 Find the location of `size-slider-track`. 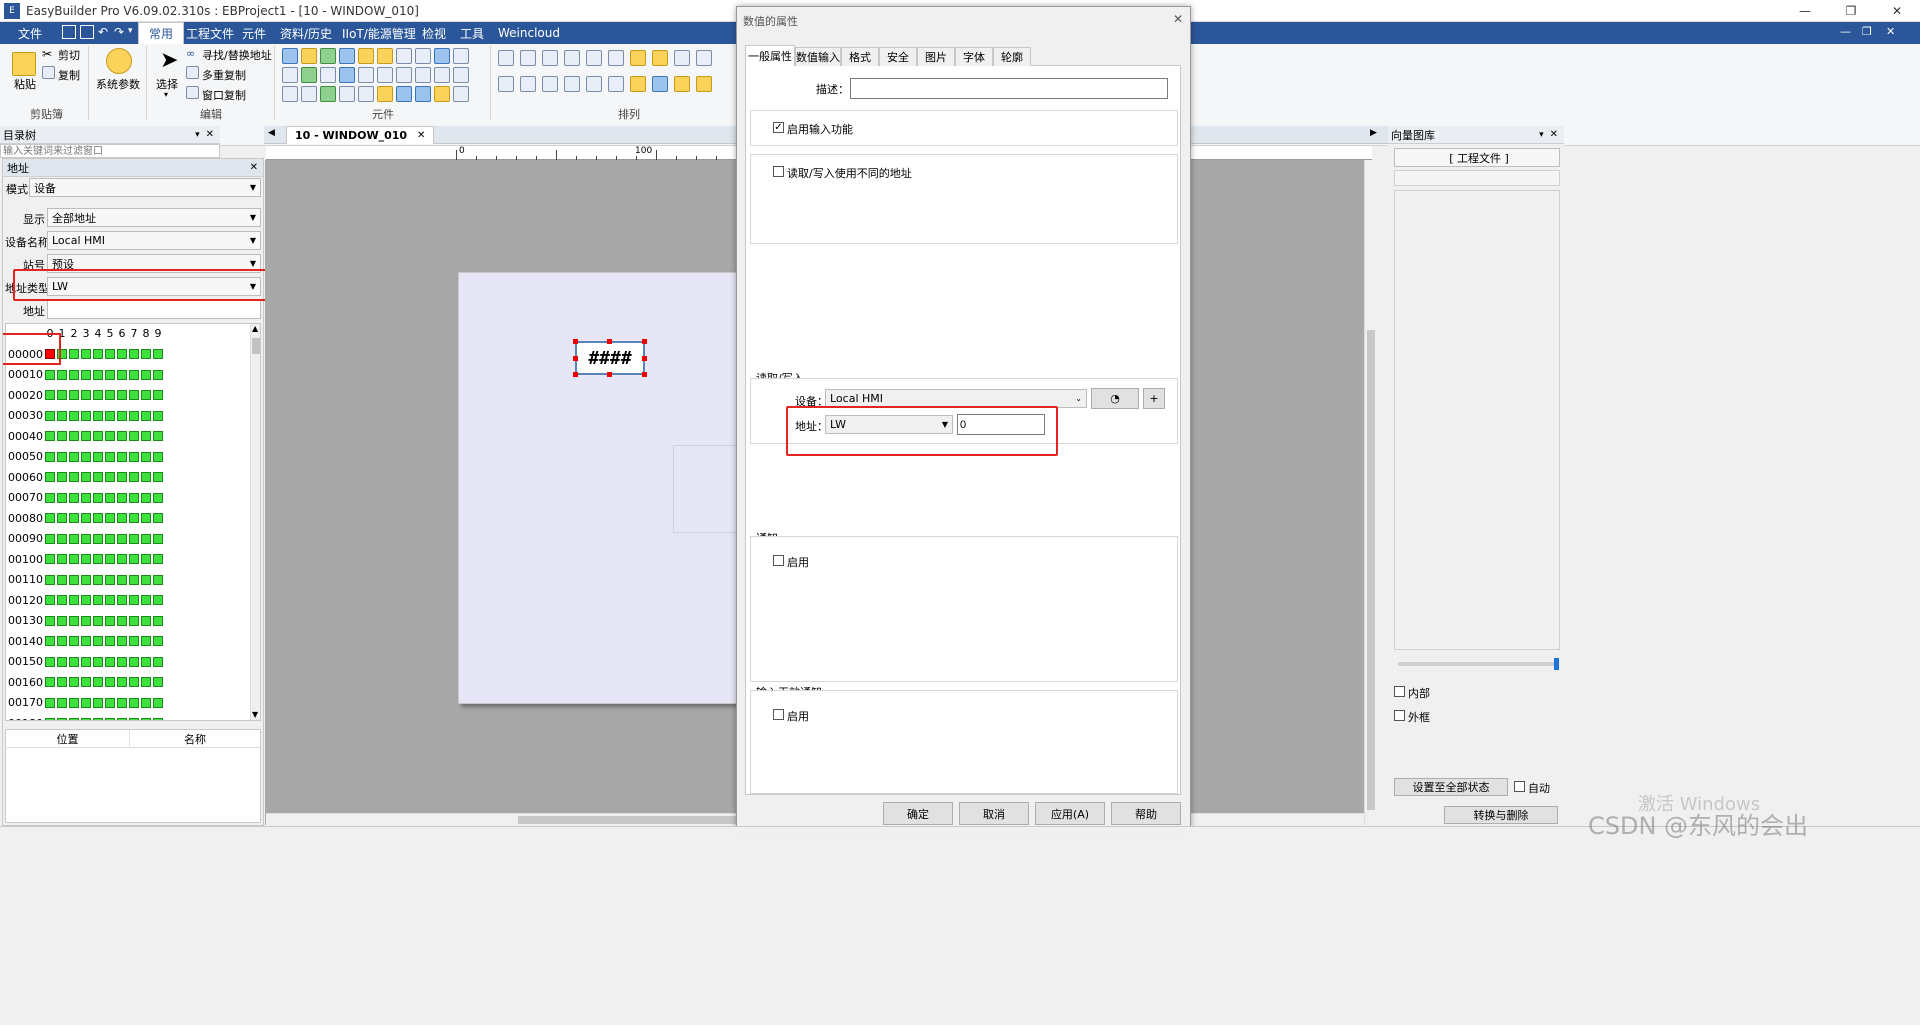

size-slider-track is located at coordinates (1478, 664).